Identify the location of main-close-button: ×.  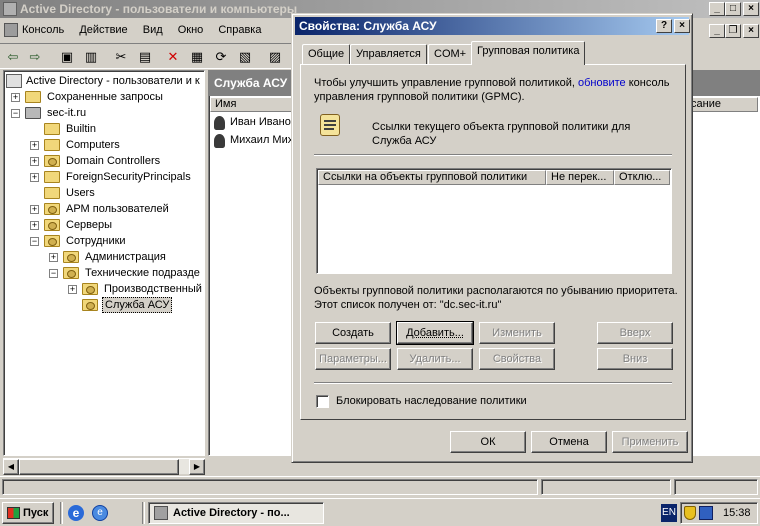
(751, 9).